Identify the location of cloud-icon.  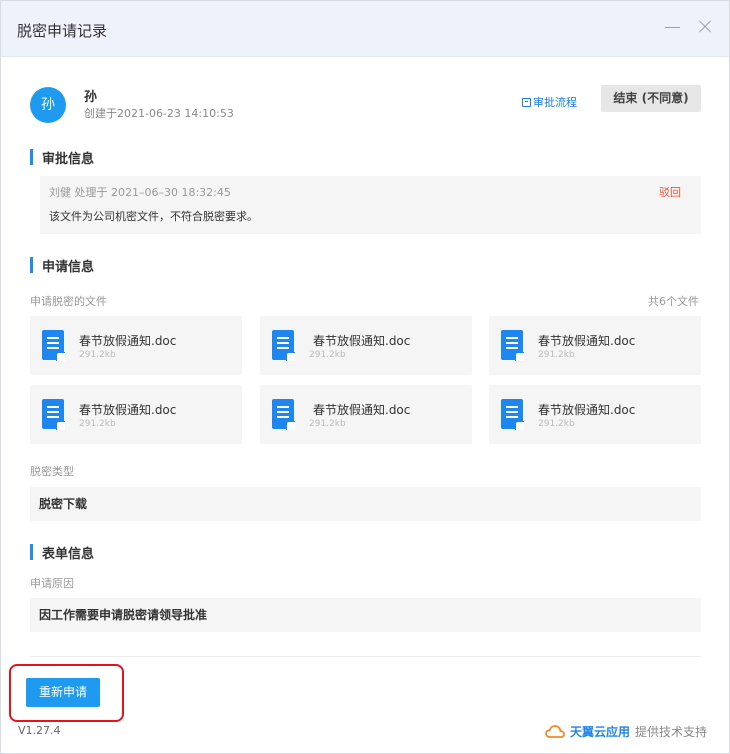
(555, 731).